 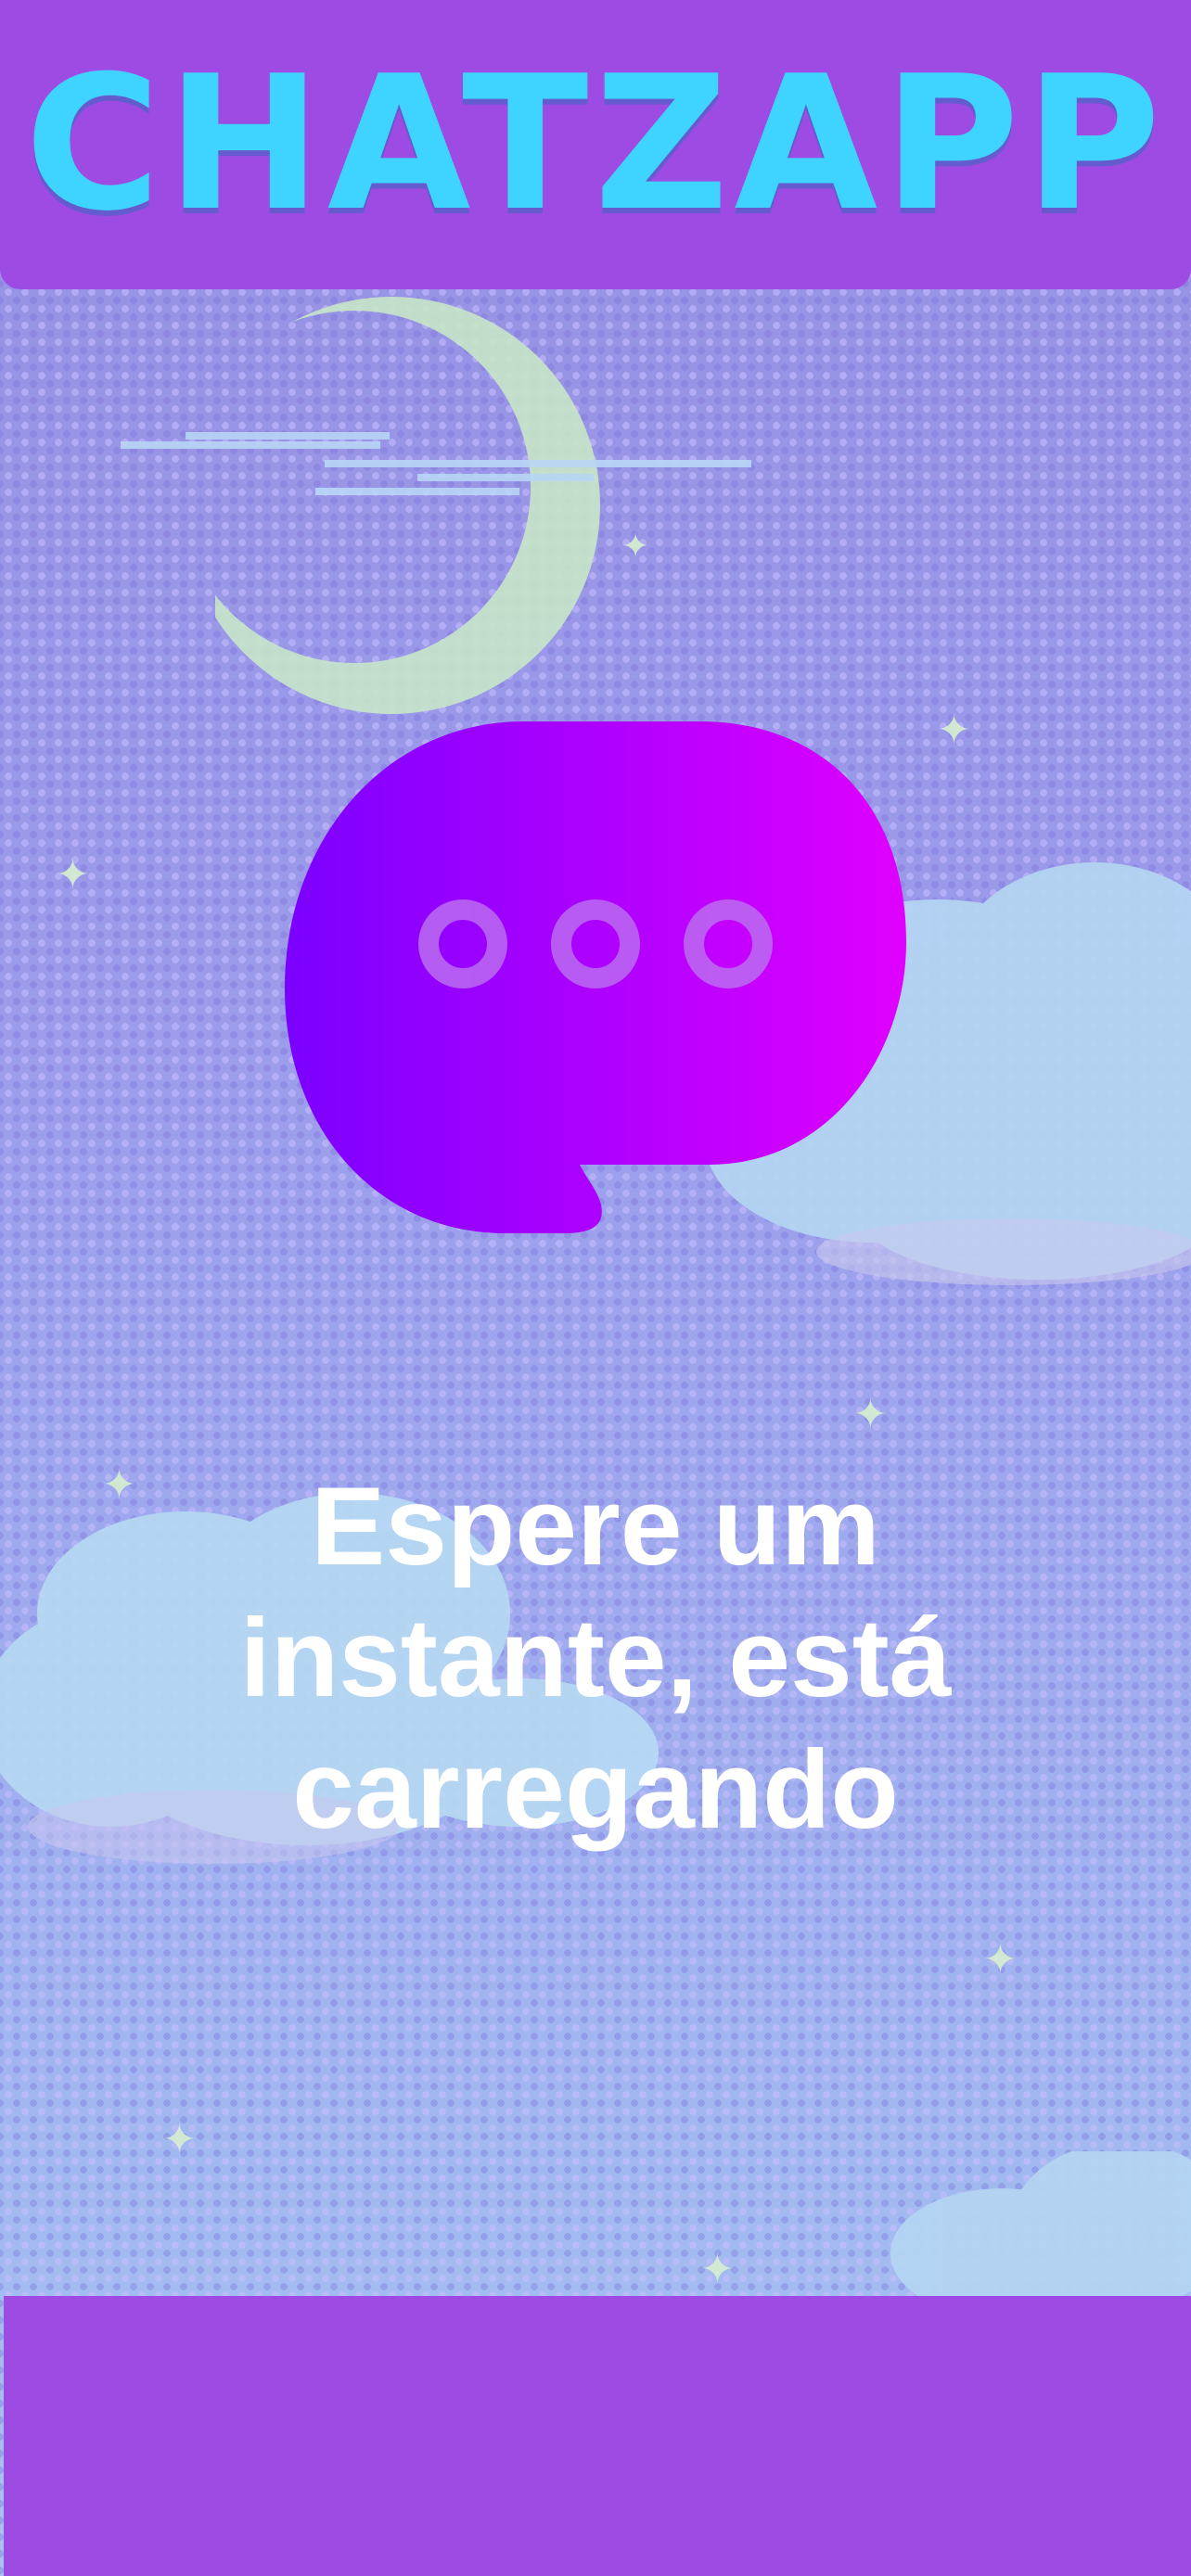 What do you see at coordinates (595, 1658) in the screenshot?
I see `loading-message: Espere um instante, está carregando` at bounding box center [595, 1658].